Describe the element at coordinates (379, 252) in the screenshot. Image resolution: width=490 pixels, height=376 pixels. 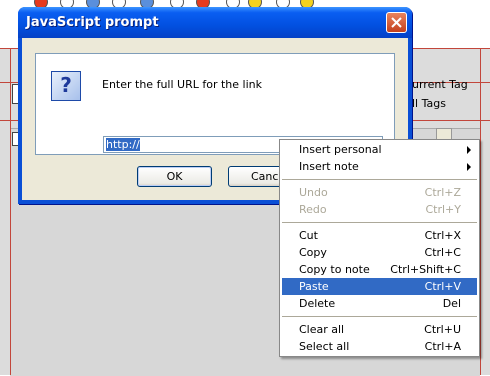
I see `menu-item-copy: Copy Ctrl+C` at that location.